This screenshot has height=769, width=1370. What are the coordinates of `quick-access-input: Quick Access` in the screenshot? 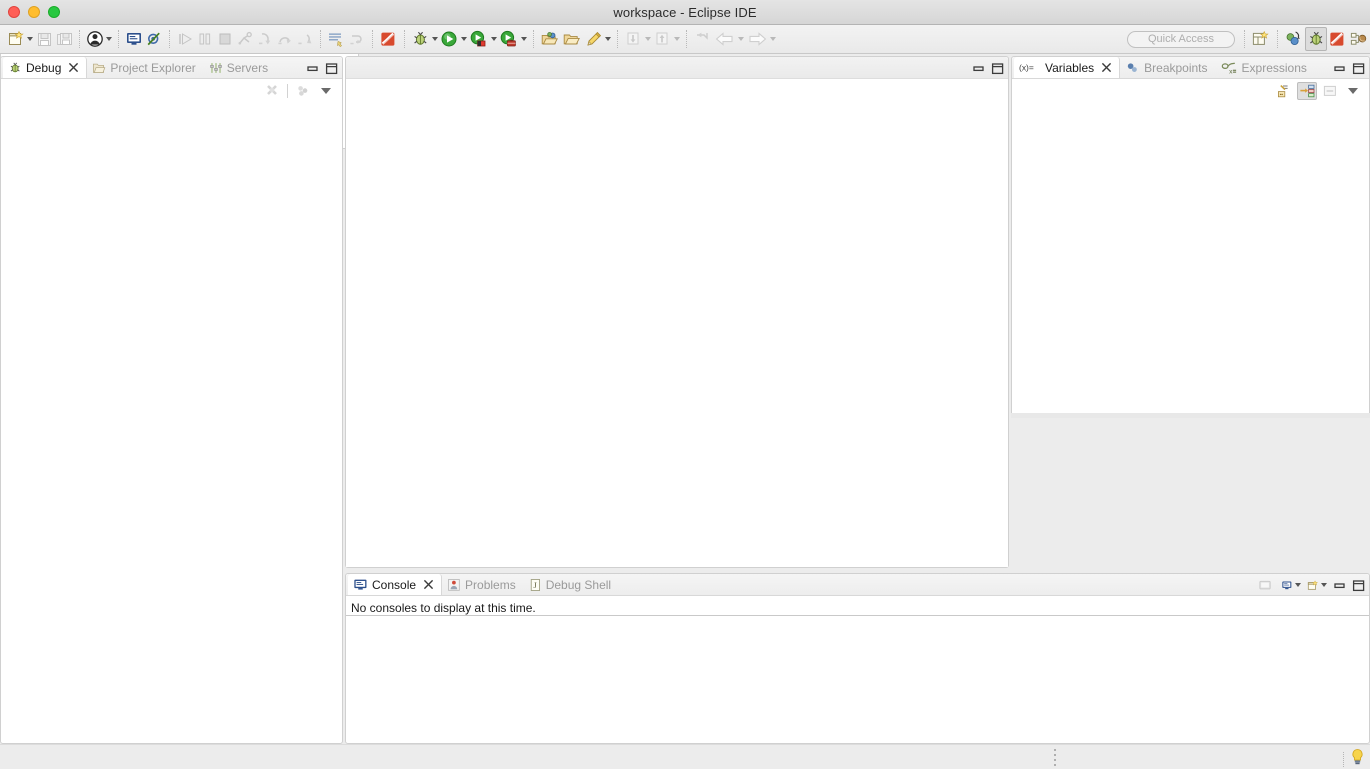 It's located at (1181, 39).